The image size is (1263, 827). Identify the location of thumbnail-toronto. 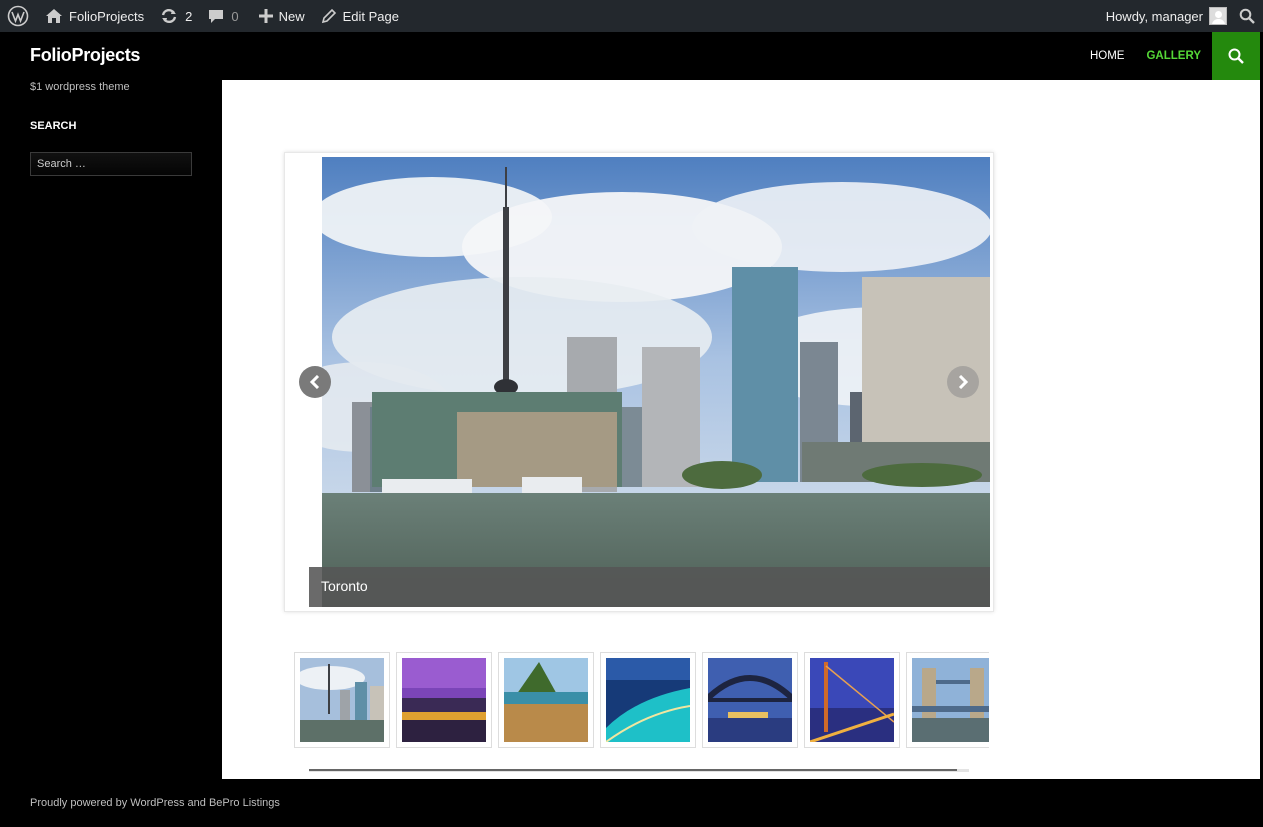
(342, 700).